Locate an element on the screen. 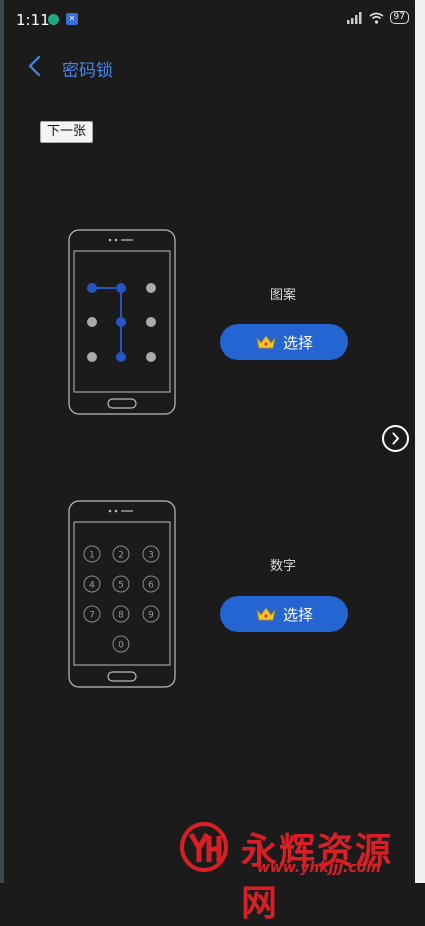 This screenshot has height=926, width=425. pattern-option-label: 图案 is located at coordinates (283, 295).